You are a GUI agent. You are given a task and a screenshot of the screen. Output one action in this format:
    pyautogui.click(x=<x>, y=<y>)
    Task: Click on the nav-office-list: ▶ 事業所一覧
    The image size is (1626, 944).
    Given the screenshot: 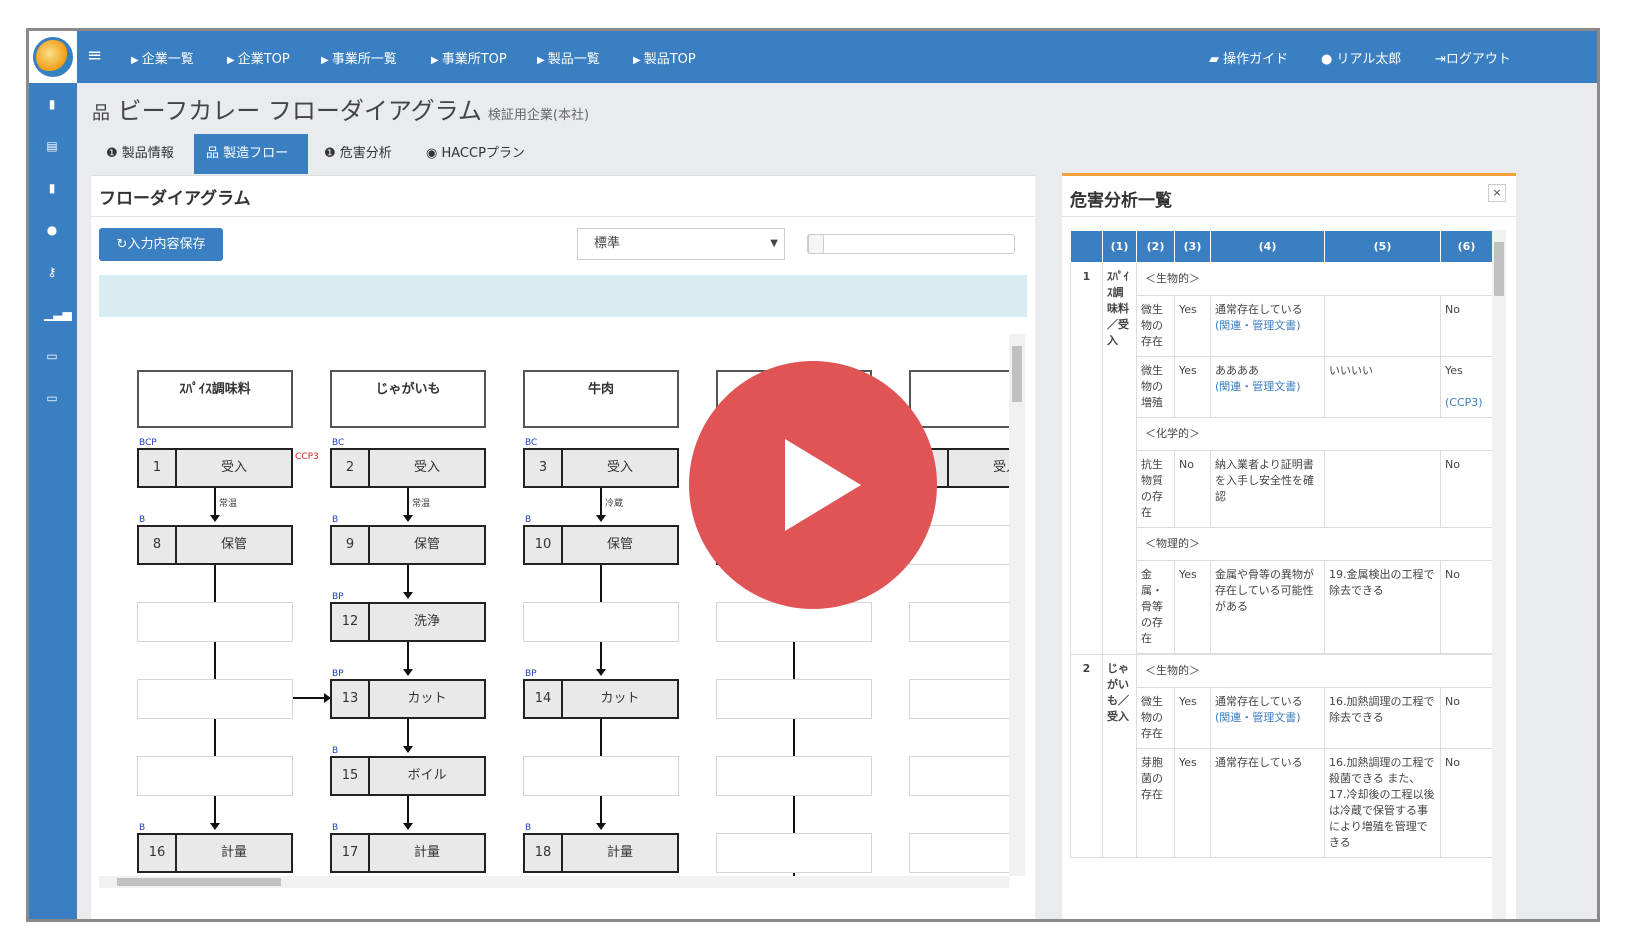 What is the action you would take?
    pyautogui.click(x=359, y=57)
    